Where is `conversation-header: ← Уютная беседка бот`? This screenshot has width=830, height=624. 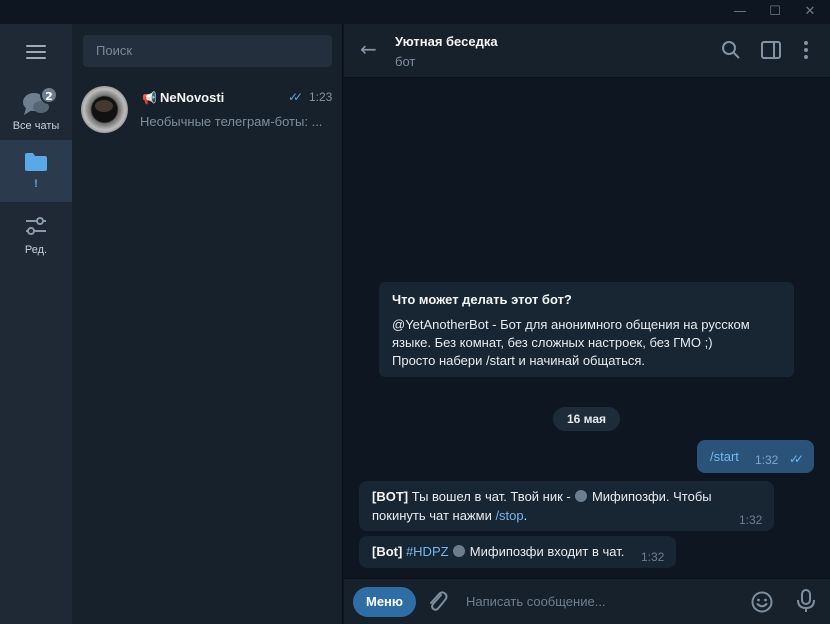 conversation-header: ← Уютная беседка бот is located at coordinates (587, 51).